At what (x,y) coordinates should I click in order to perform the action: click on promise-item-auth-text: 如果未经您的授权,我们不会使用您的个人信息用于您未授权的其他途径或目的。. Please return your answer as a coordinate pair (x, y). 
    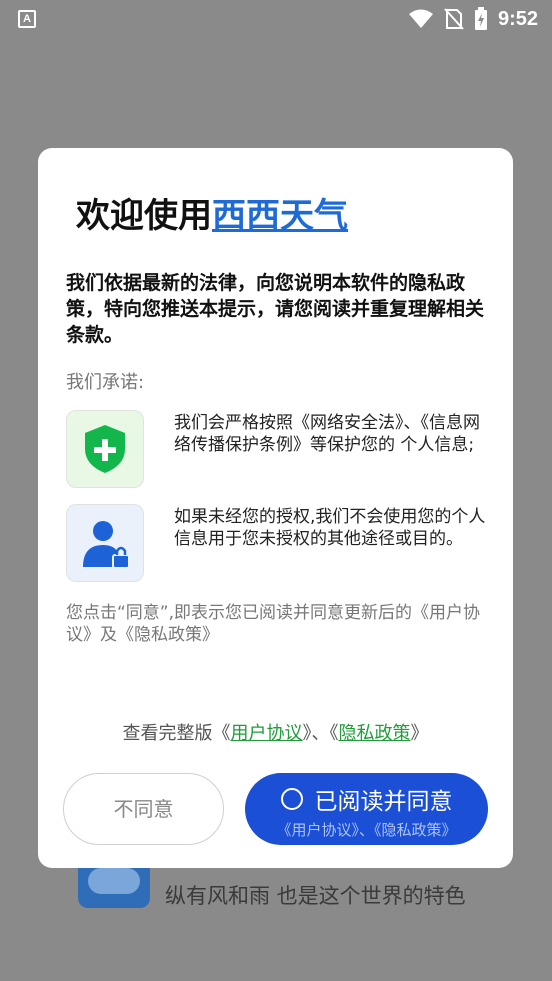
    Looking at the image, I should click on (330, 528).